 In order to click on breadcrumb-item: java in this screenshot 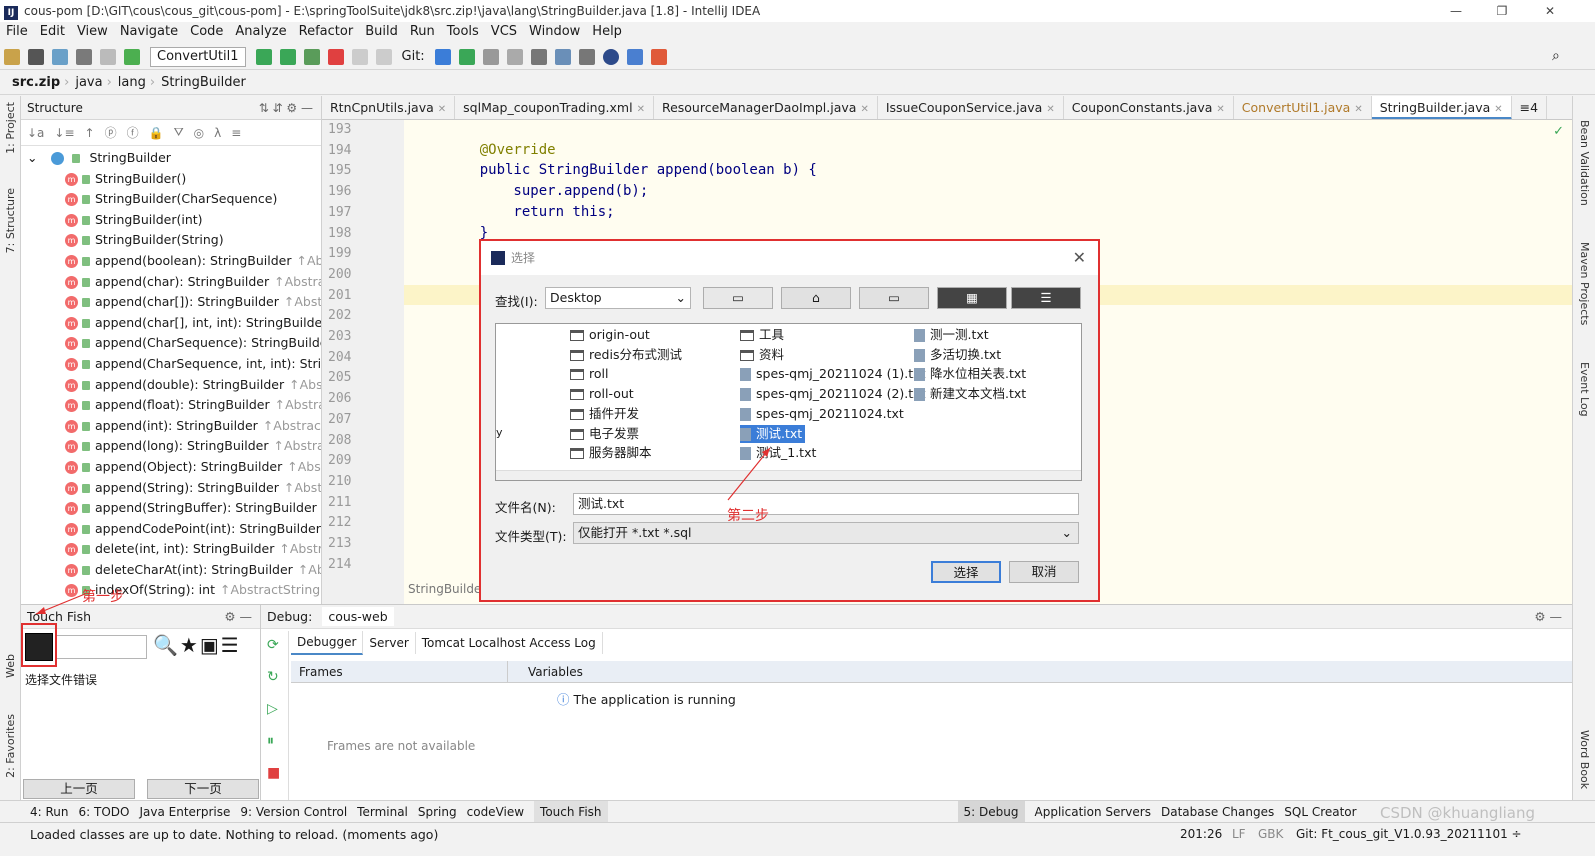, I will do `click(88, 83)`.